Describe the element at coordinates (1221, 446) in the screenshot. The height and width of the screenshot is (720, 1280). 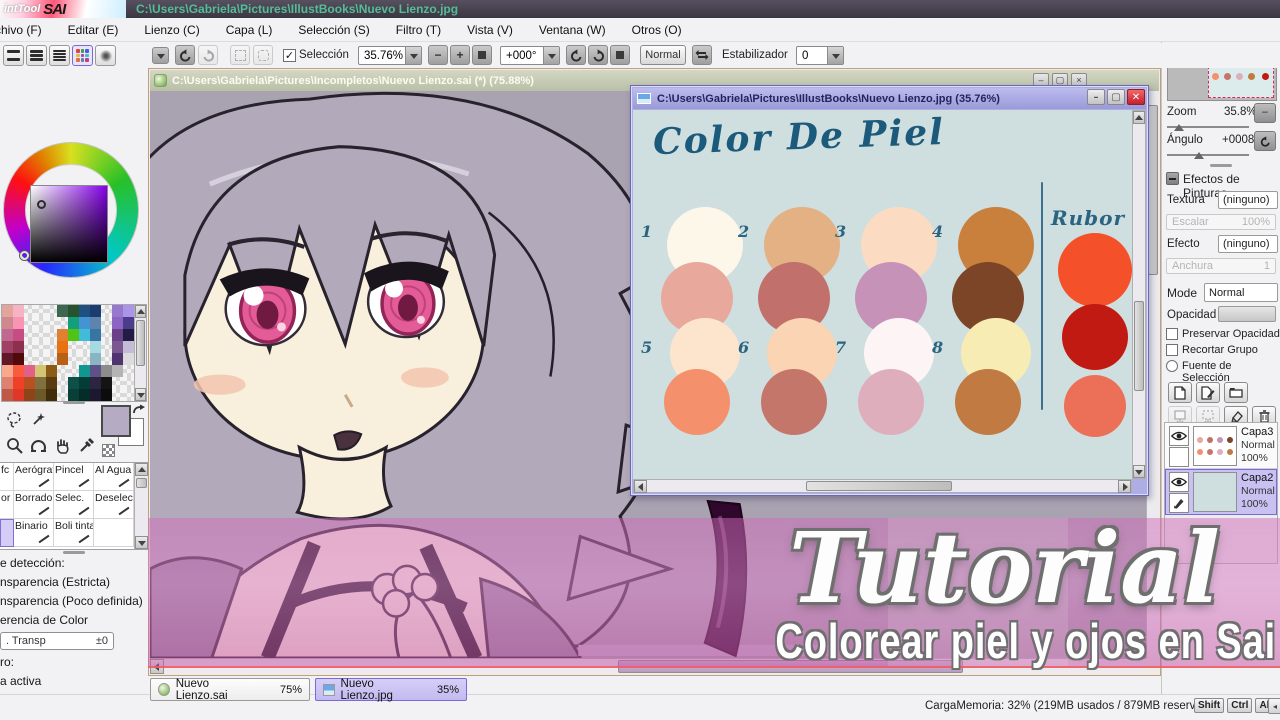
I see `layer-row-capa3: Capa3 Normal 100%` at that location.